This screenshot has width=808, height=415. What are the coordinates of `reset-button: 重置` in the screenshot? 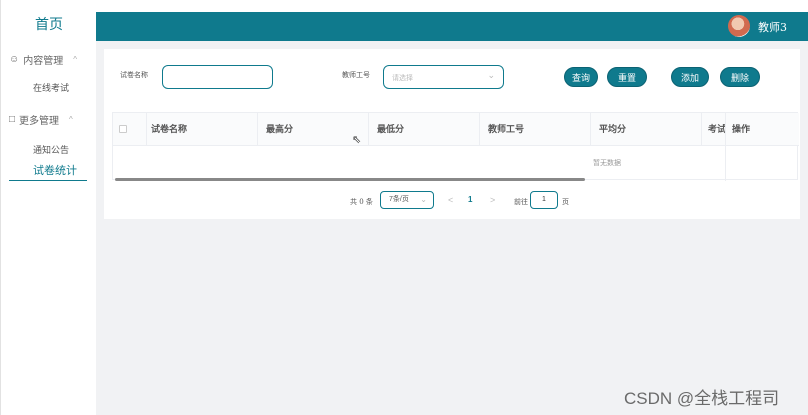 It's located at (627, 77).